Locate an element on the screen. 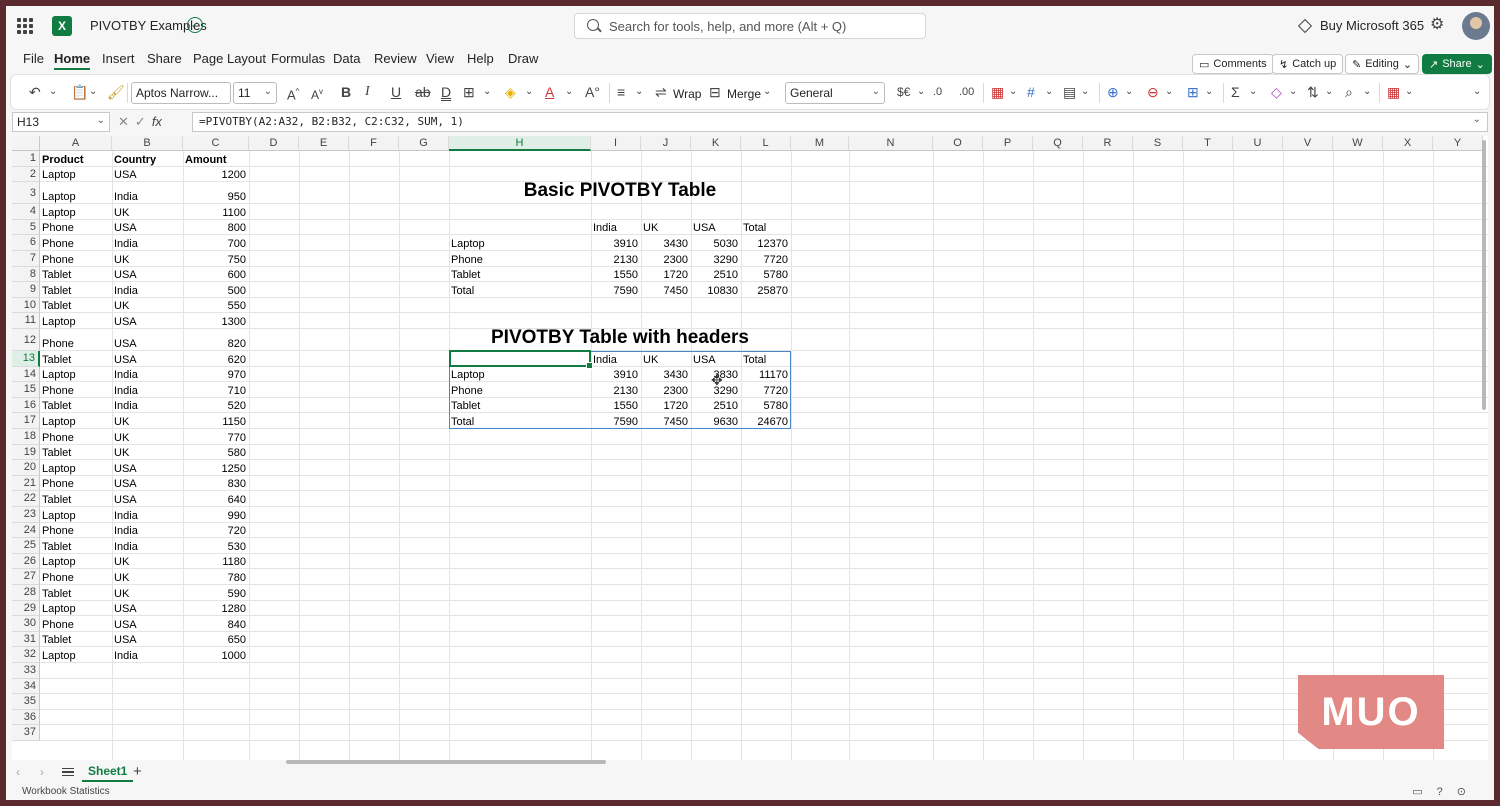  format-table-dropdown-icon: ⌄ is located at coordinates (1049, 92).